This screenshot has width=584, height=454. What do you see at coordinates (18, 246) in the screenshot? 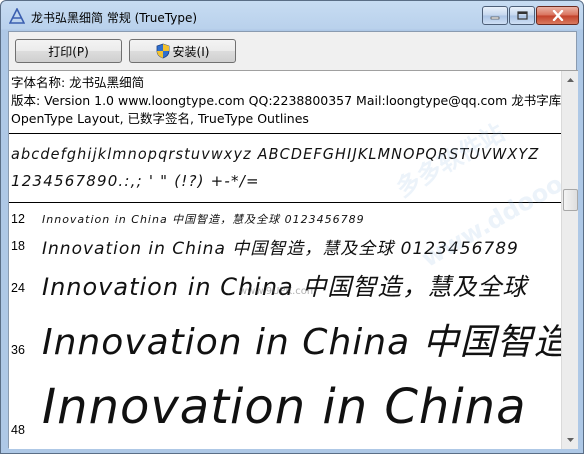
I see `sample-size-label: 18` at bounding box center [18, 246].